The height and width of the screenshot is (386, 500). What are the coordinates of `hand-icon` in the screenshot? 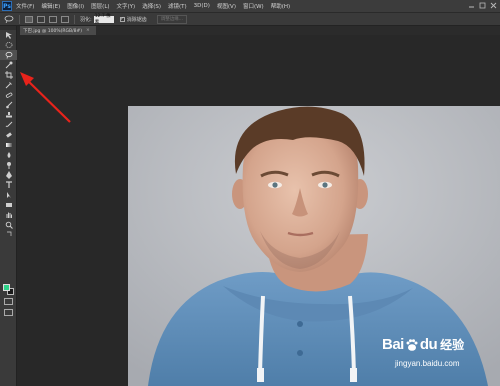 It's located at (8, 215).